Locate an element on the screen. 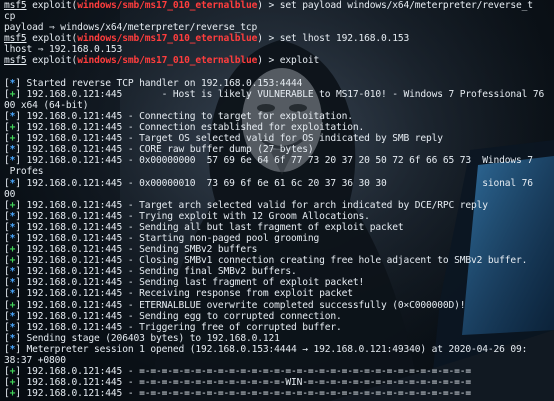 The width and height of the screenshot is (554, 401). output-text: lhost ⇒ 192.168.0.153 is located at coordinates (63, 50).